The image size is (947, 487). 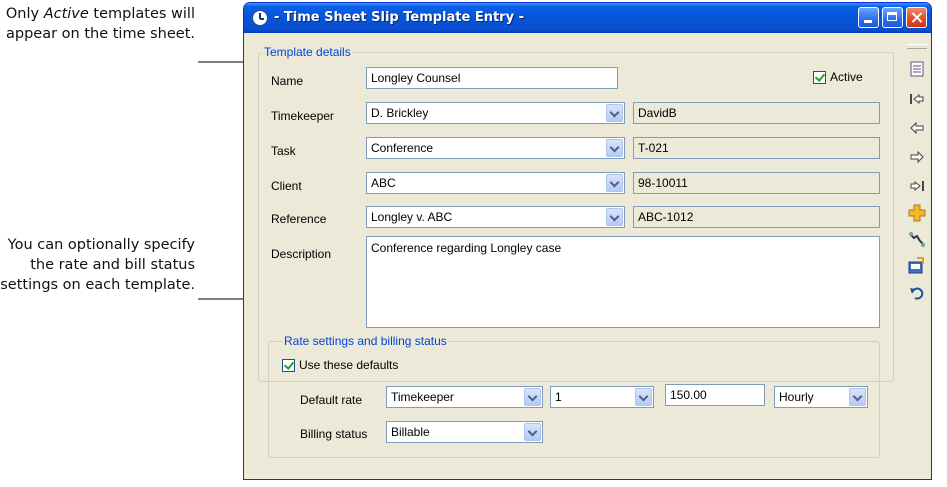 I want to click on rate-unit-select: Hourly, so click(x=821, y=397).